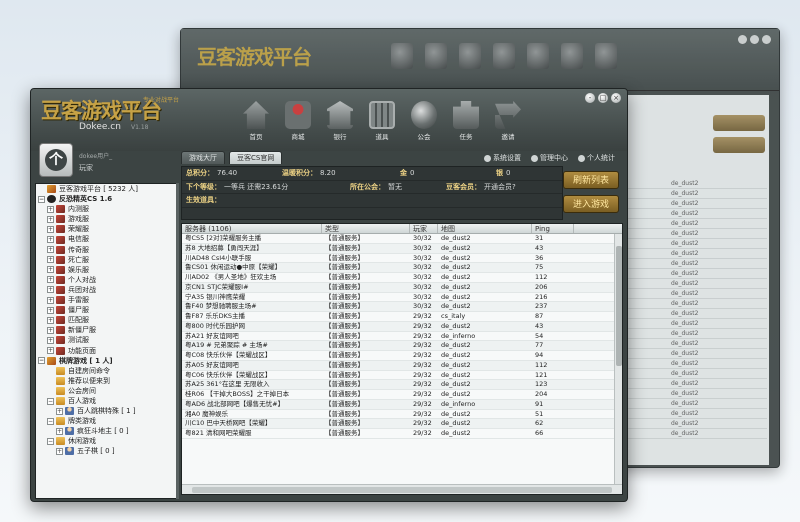 The image size is (800, 522). What do you see at coordinates (106, 441) in the screenshot?
I see `tree-item: − 休闲游戏` at bounding box center [106, 441].